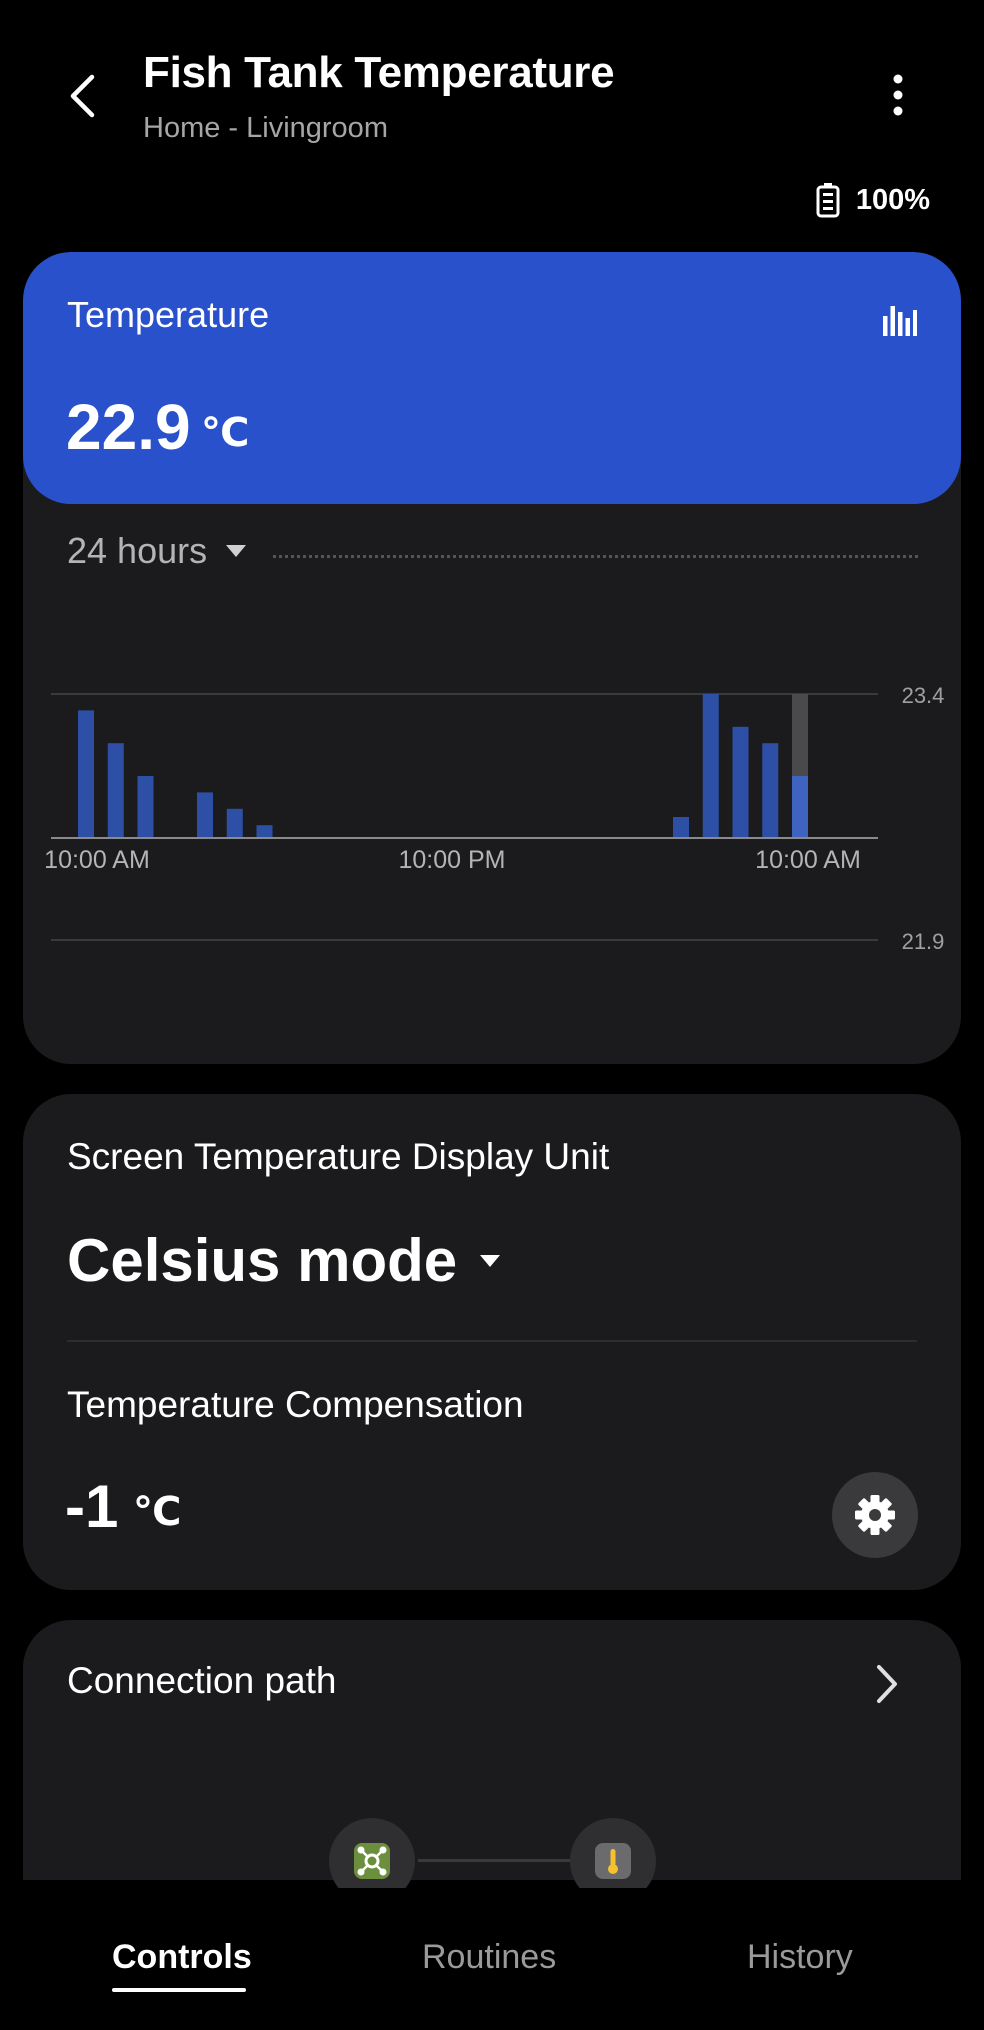  I want to click on connection-path-label: Connection path, so click(202, 1680).